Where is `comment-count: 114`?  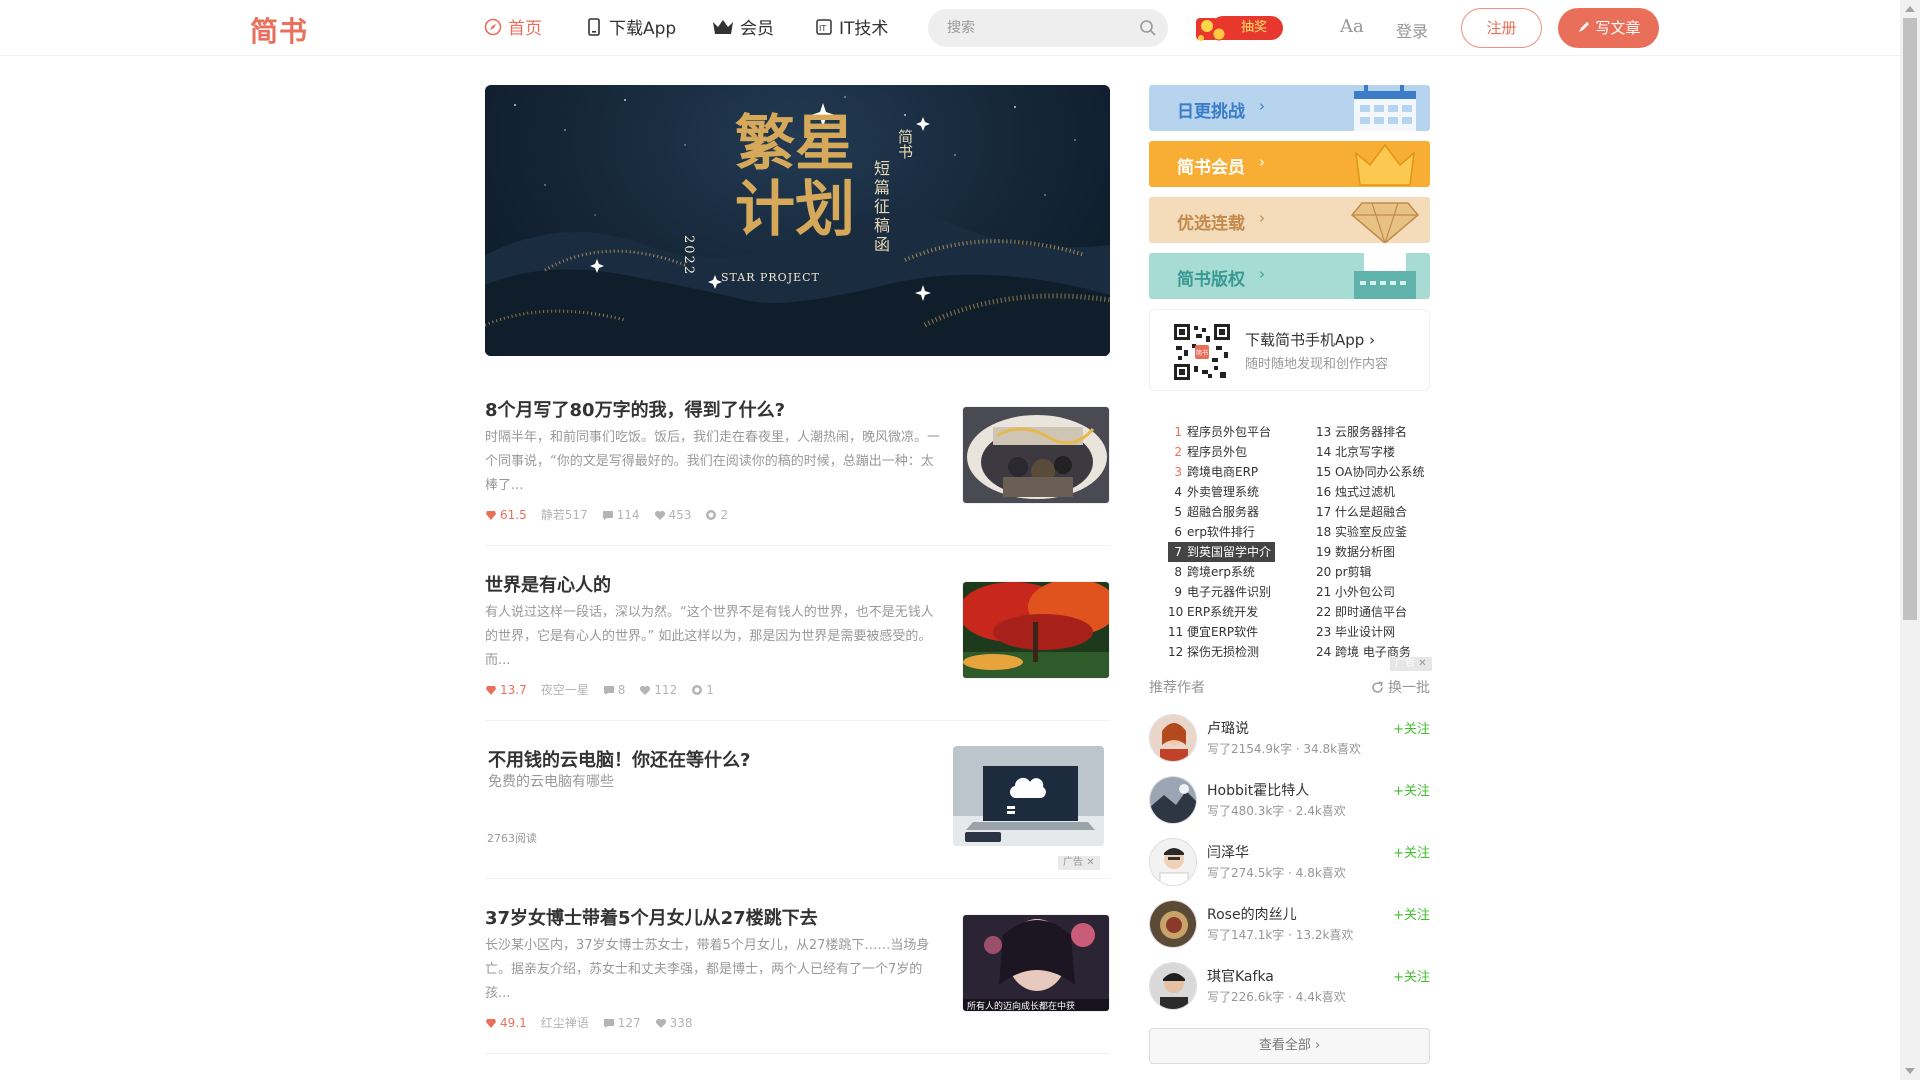
comment-count: 114 is located at coordinates (621, 515).